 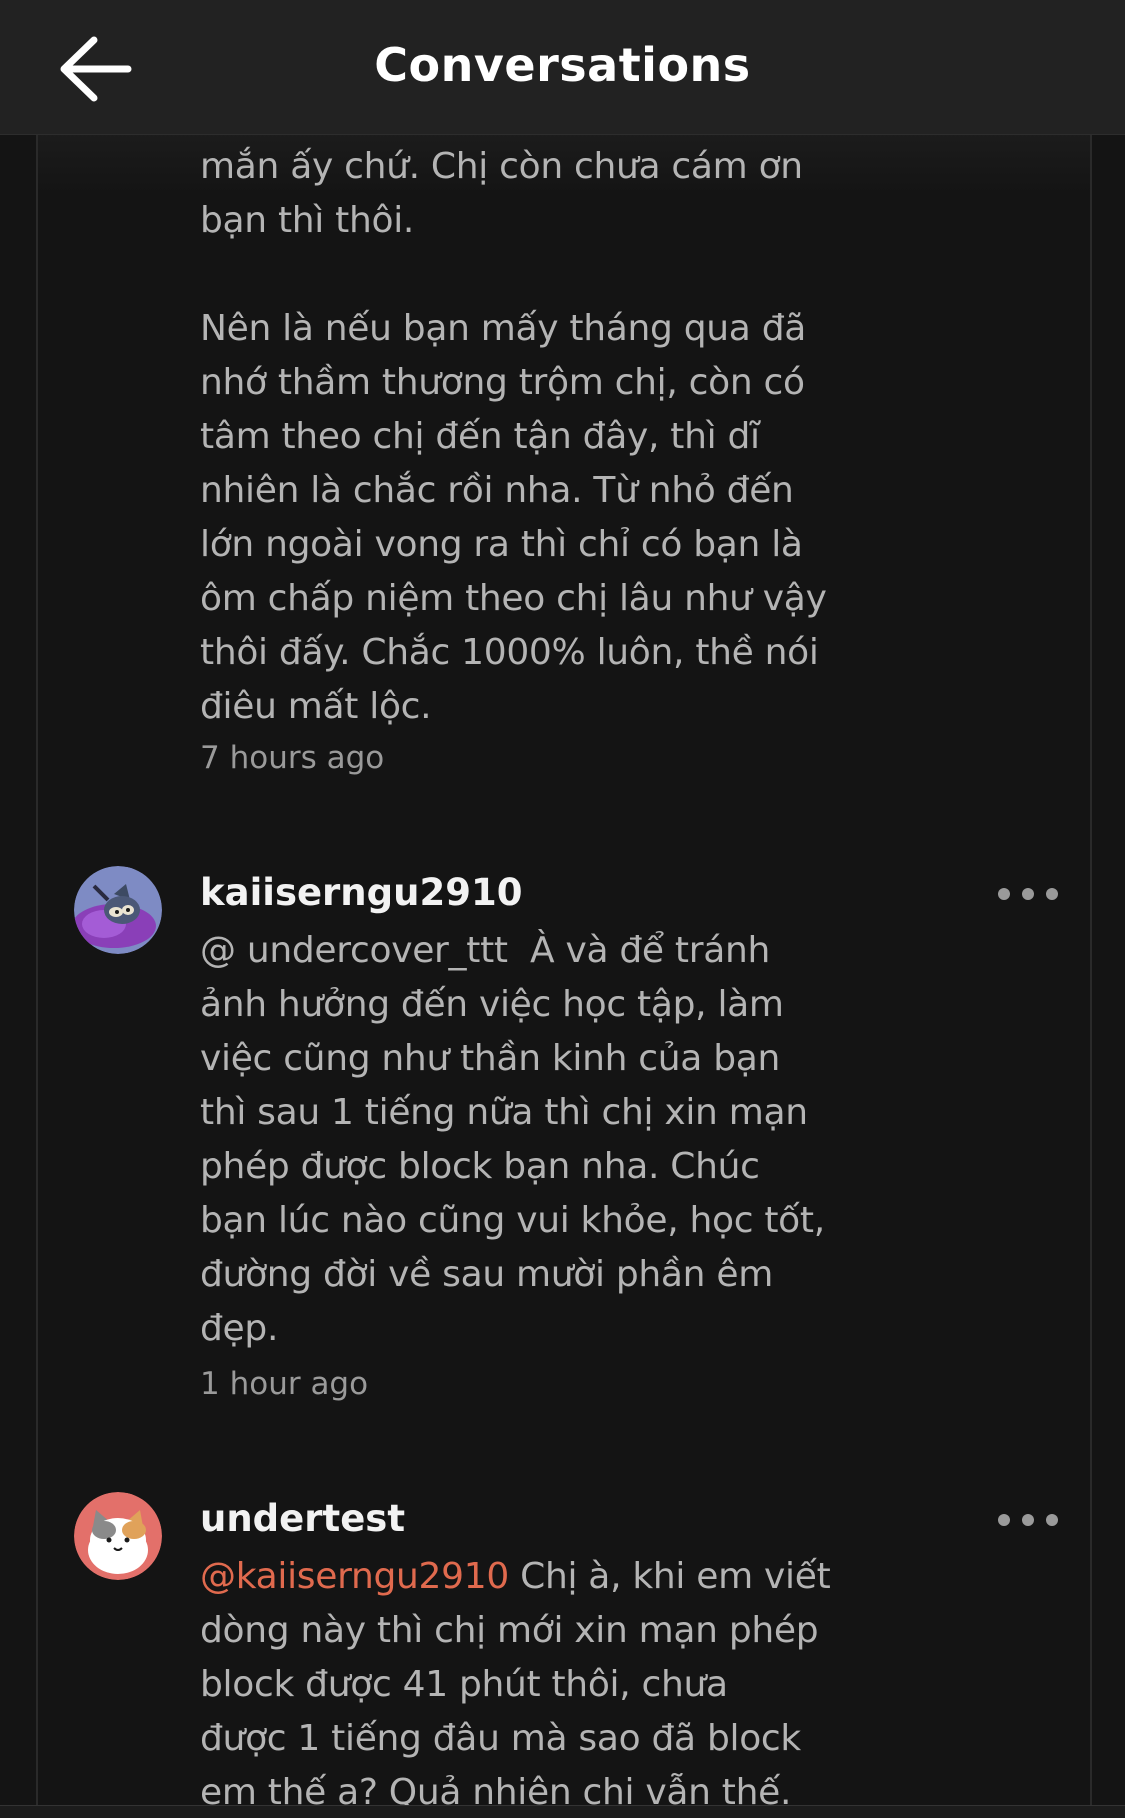 What do you see at coordinates (354, 1576) in the screenshot?
I see `user-mention-link: @kaiiserngu2910` at bounding box center [354, 1576].